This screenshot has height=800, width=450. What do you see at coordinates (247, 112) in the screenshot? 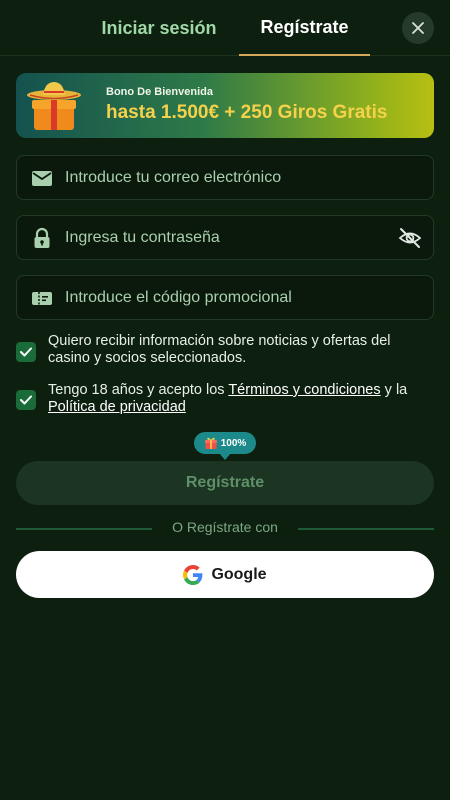
I see `bonus-headline: hasta 1.500€ + 250 Giros Gratis` at bounding box center [247, 112].